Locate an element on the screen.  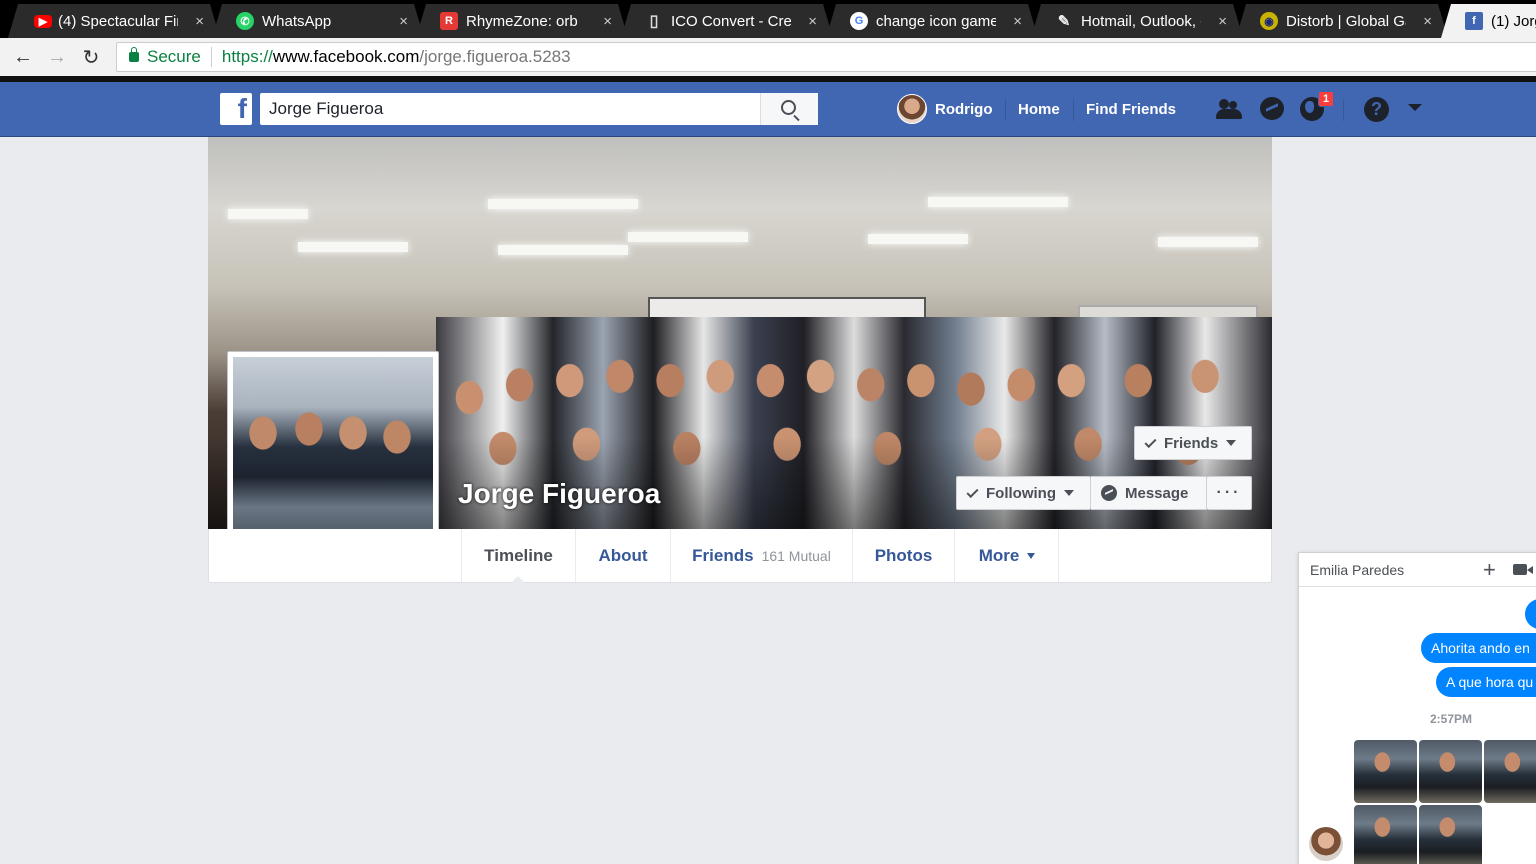
google-icon: G is located at coordinates (859, 21).